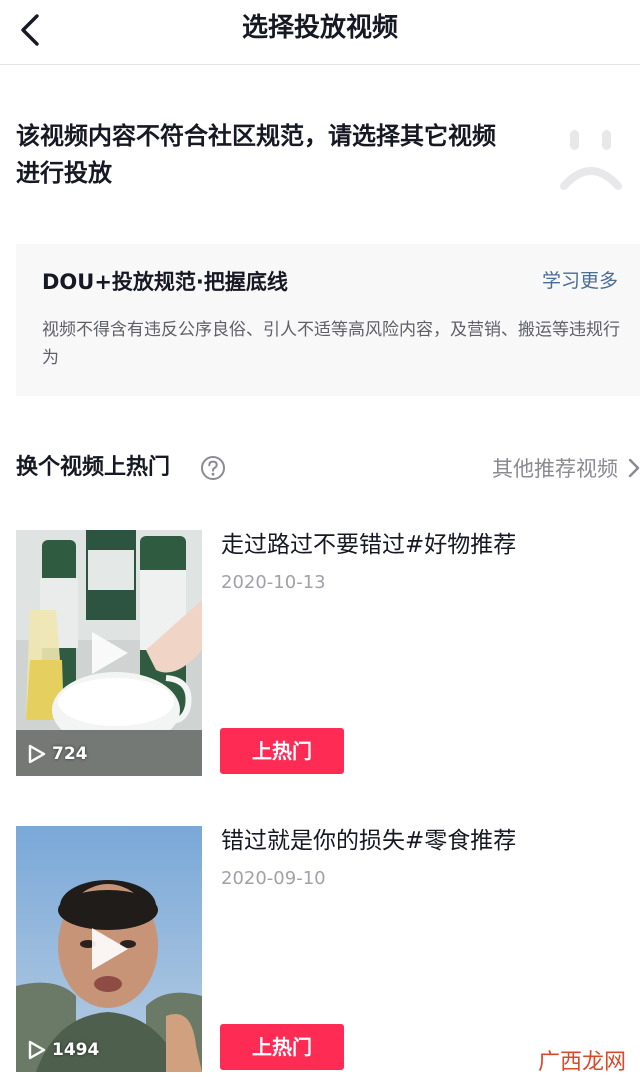 Image resolution: width=640 pixels, height=1092 pixels. I want to click on video-title: 错过就是你的损失#零食推荐, so click(369, 841).